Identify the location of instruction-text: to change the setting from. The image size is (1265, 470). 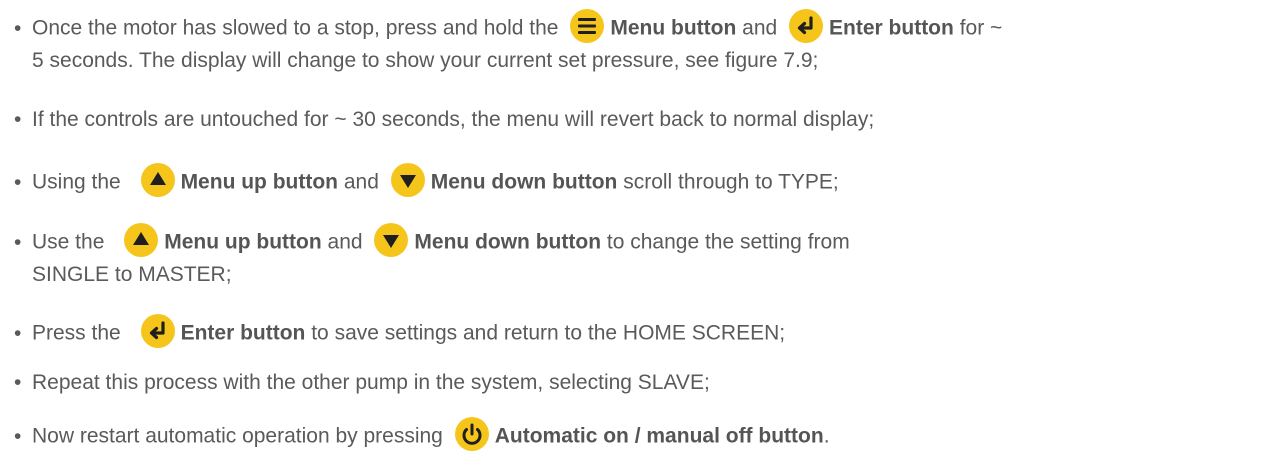
(728, 242).